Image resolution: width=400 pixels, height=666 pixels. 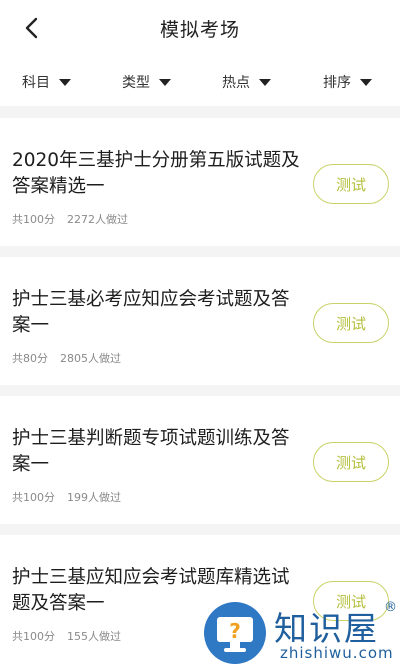 I want to click on filter-sort-label: 排序, so click(x=337, y=83).